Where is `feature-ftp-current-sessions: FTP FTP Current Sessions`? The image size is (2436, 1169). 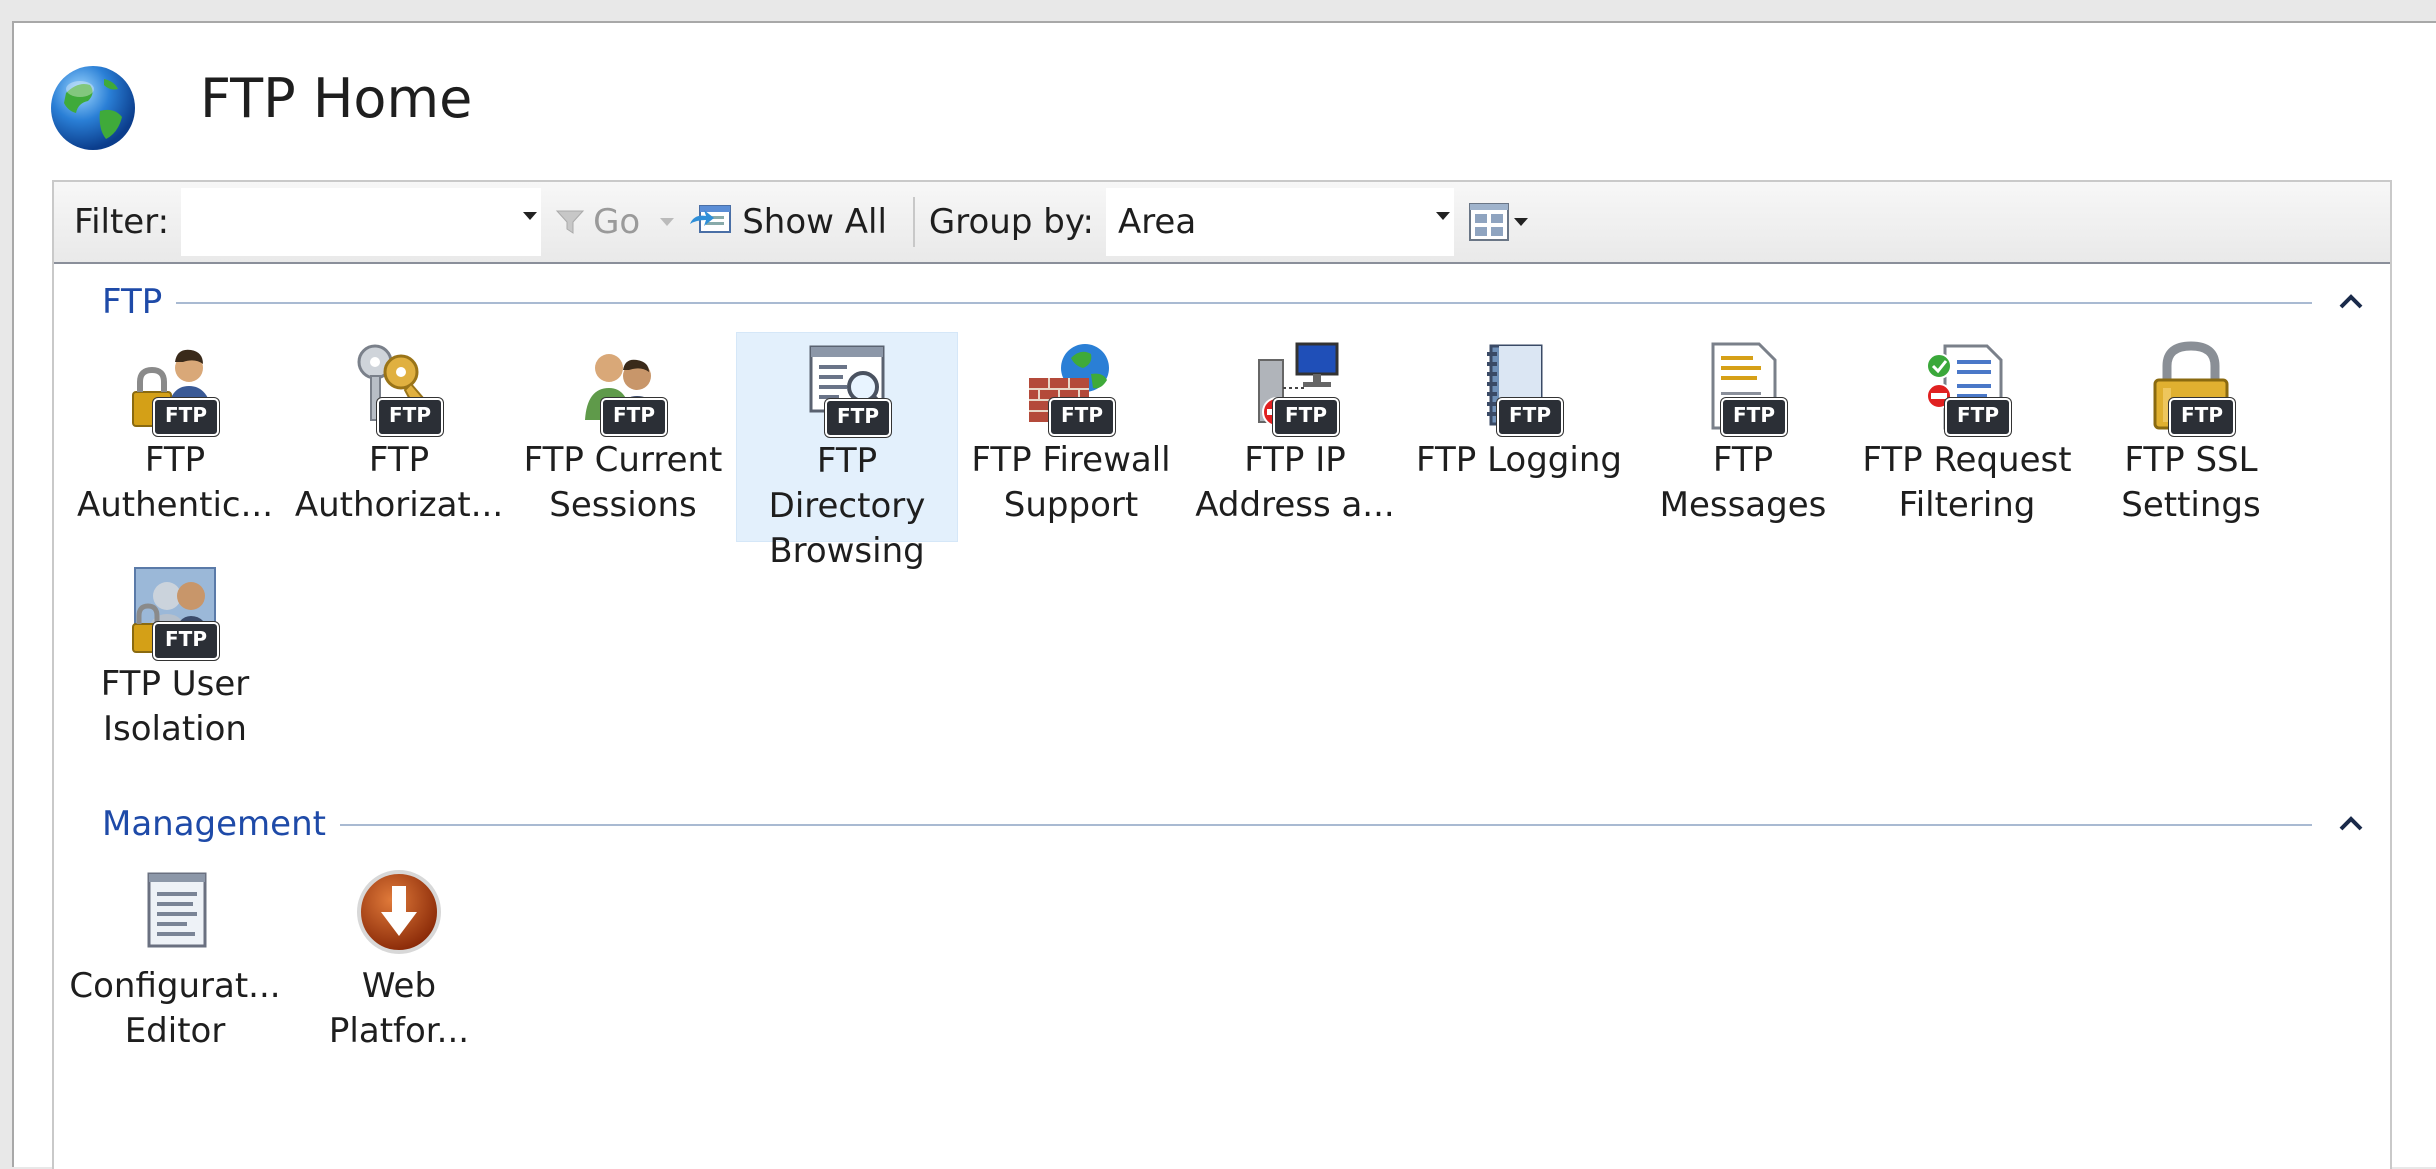 feature-ftp-current-sessions: FTP FTP Current Sessions is located at coordinates (623, 437).